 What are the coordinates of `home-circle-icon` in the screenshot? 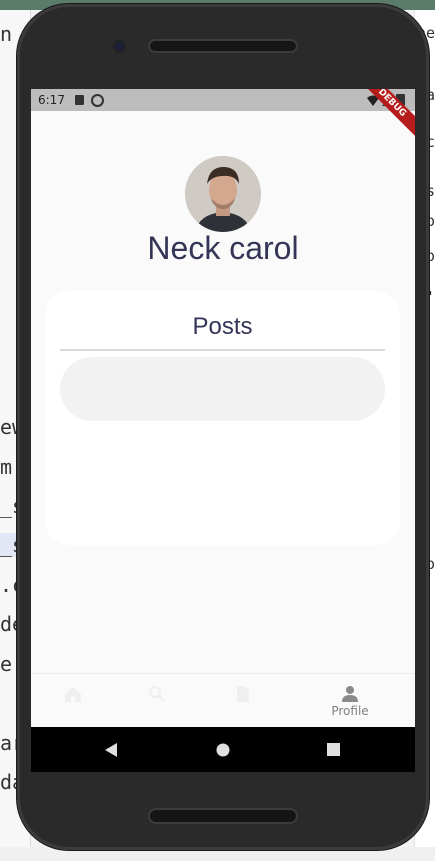 It's located at (223, 750).